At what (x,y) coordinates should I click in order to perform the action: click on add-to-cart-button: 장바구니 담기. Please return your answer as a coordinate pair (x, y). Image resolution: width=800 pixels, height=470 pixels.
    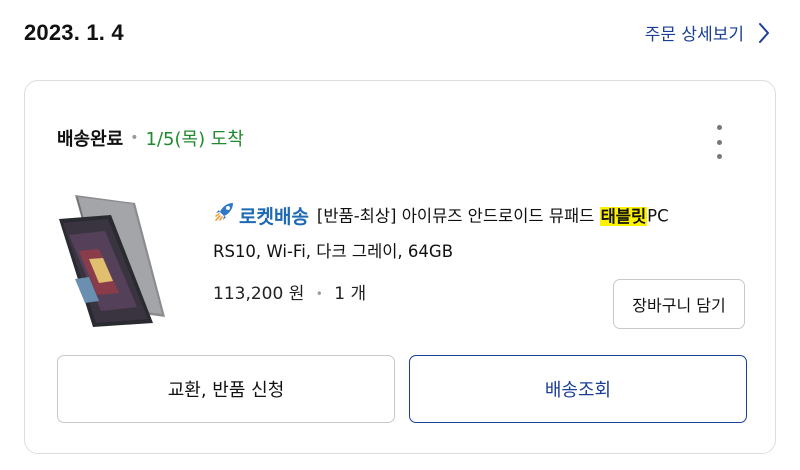
    Looking at the image, I should click on (679, 304).